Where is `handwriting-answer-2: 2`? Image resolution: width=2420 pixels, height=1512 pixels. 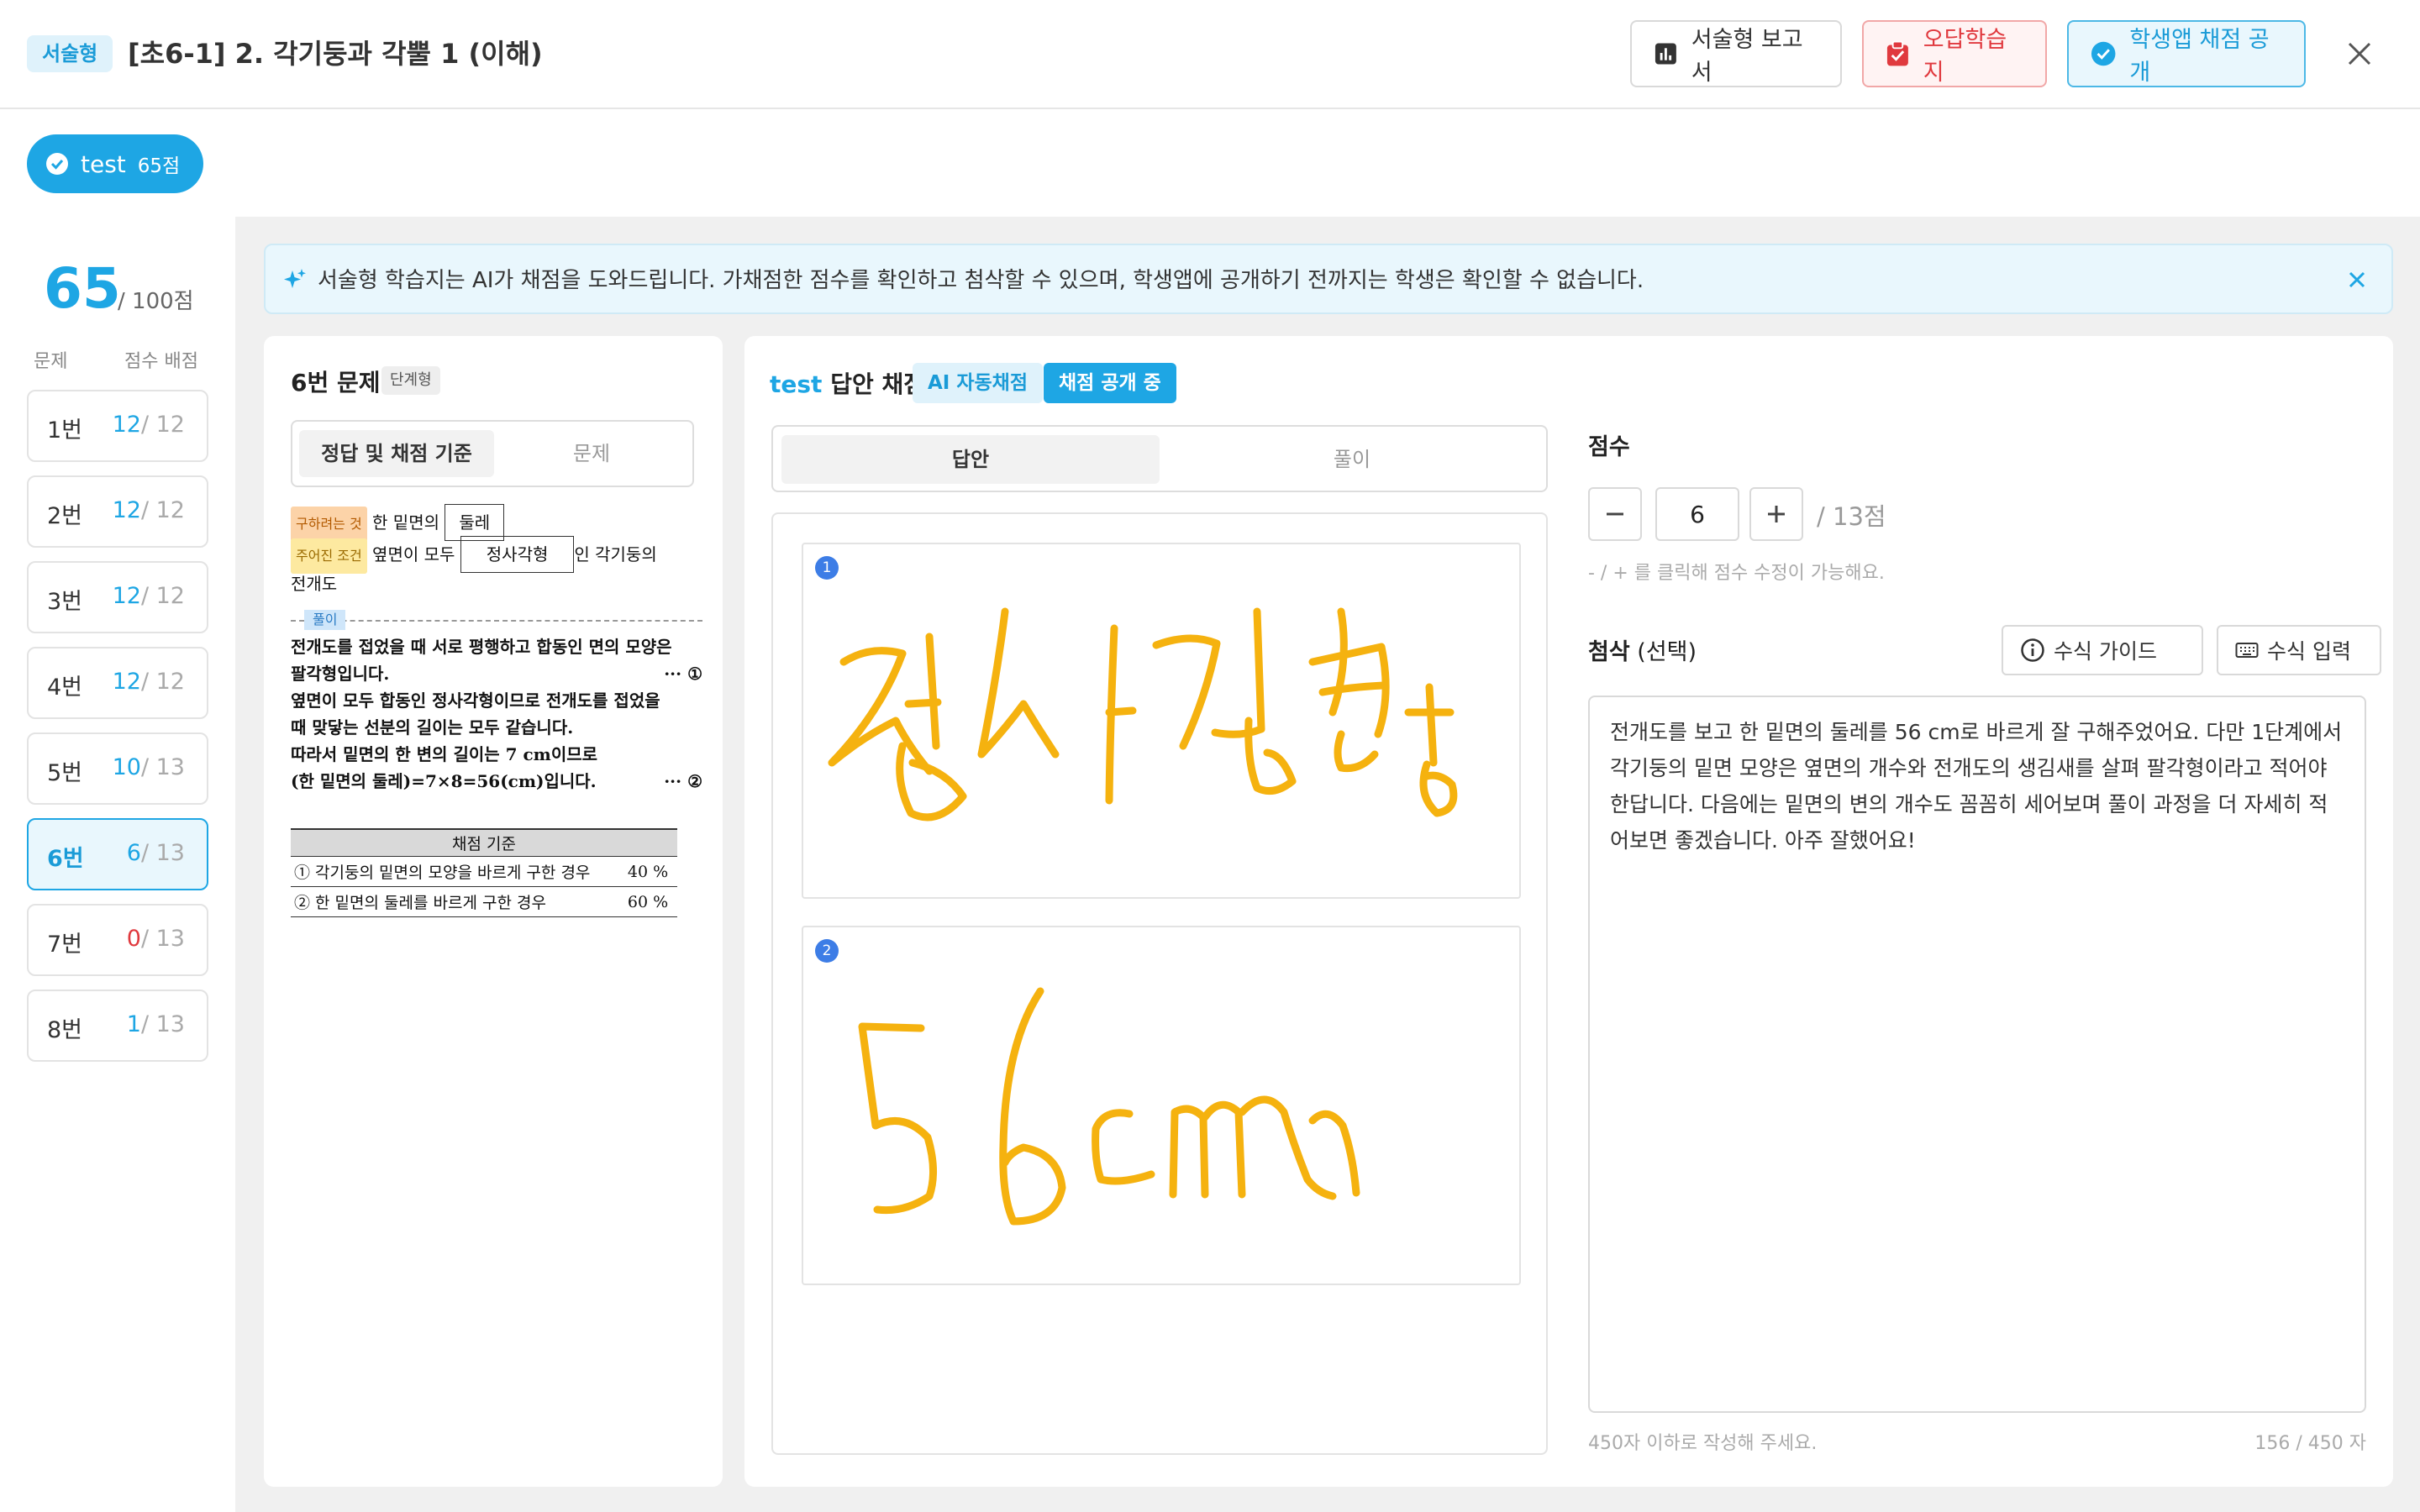 handwriting-answer-2: 2 is located at coordinates (1162, 1105).